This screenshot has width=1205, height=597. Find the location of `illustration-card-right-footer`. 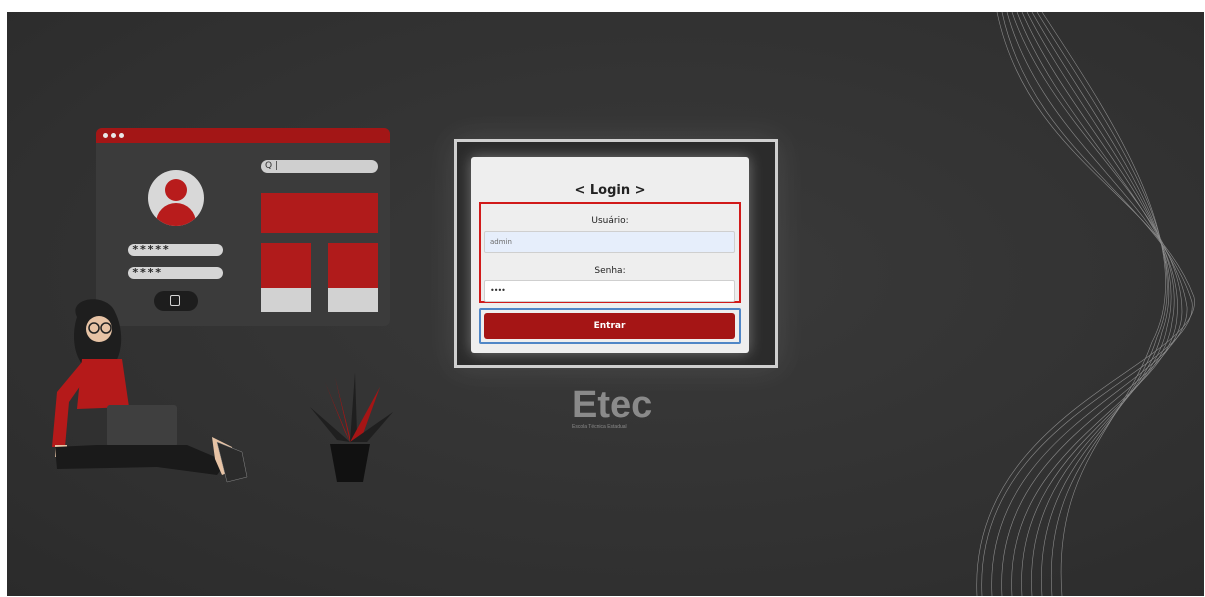

illustration-card-right-footer is located at coordinates (353, 300).